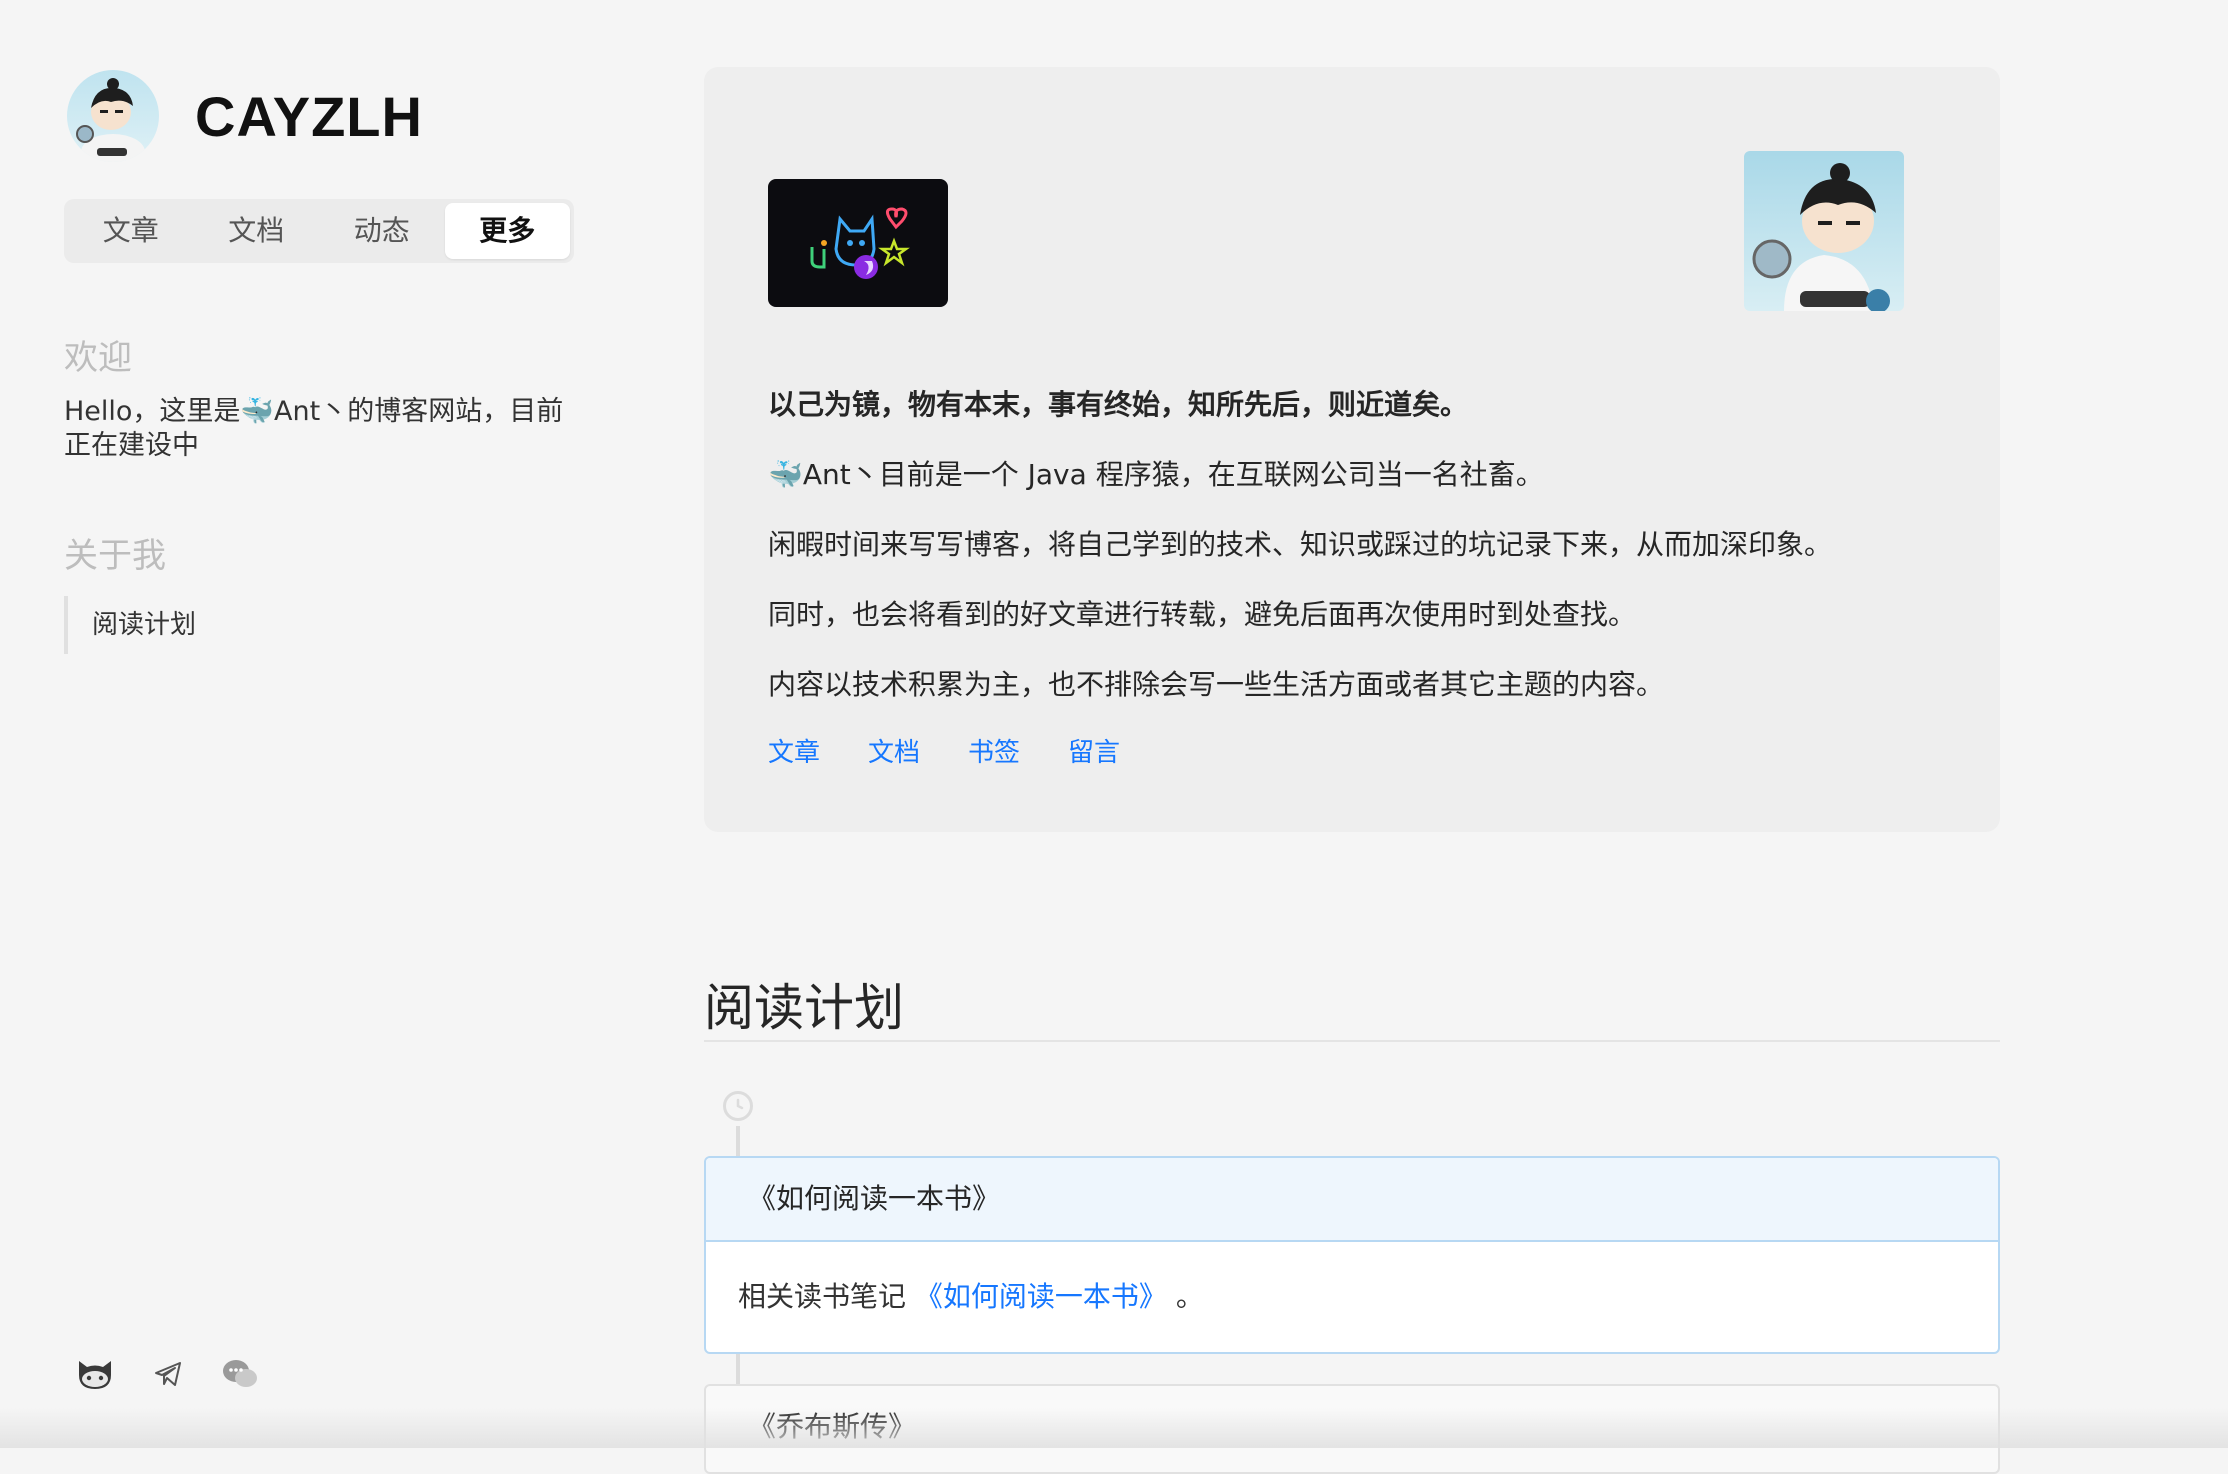 The width and height of the screenshot is (2228, 1474). Describe the element at coordinates (168, 1374) in the screenshot. I see `telegram-icon` at that location.